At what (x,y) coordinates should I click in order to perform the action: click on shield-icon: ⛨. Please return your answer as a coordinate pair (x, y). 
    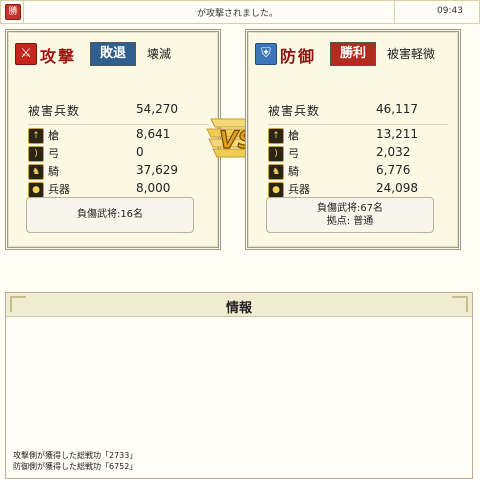
    Looking at the image, I should click on (266, 54).